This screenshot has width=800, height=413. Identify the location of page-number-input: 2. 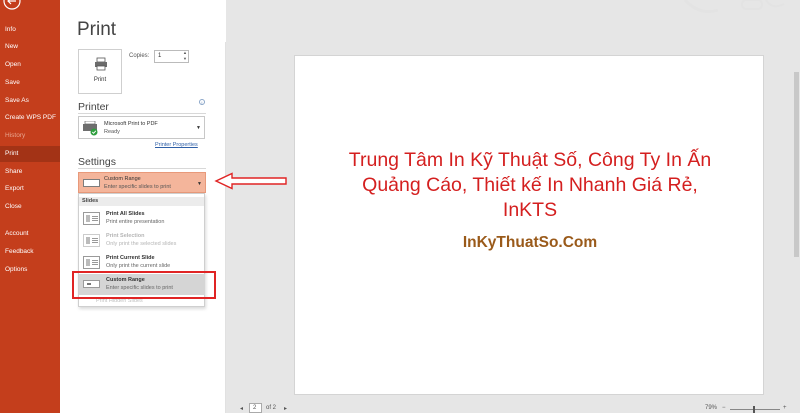
(255, 408).